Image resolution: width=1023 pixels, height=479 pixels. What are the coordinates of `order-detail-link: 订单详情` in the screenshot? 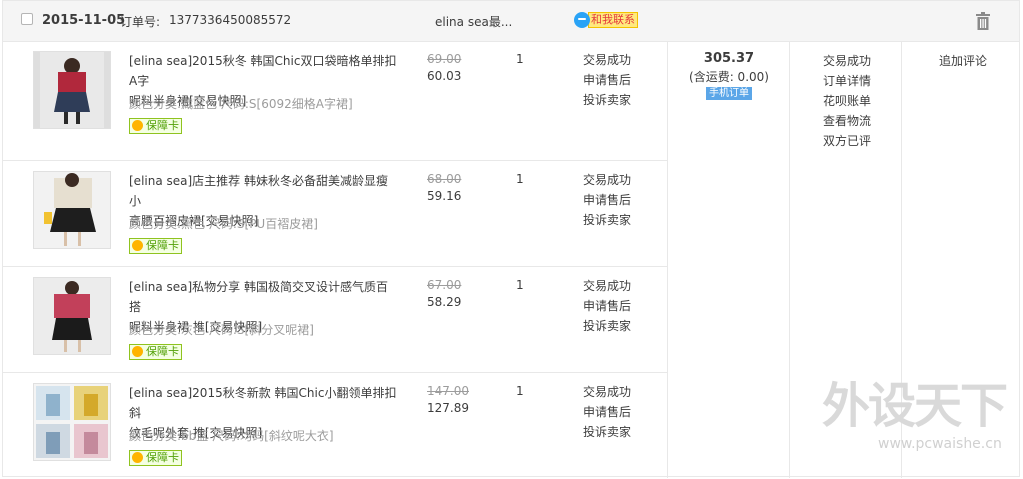 It's located at (847, 81).